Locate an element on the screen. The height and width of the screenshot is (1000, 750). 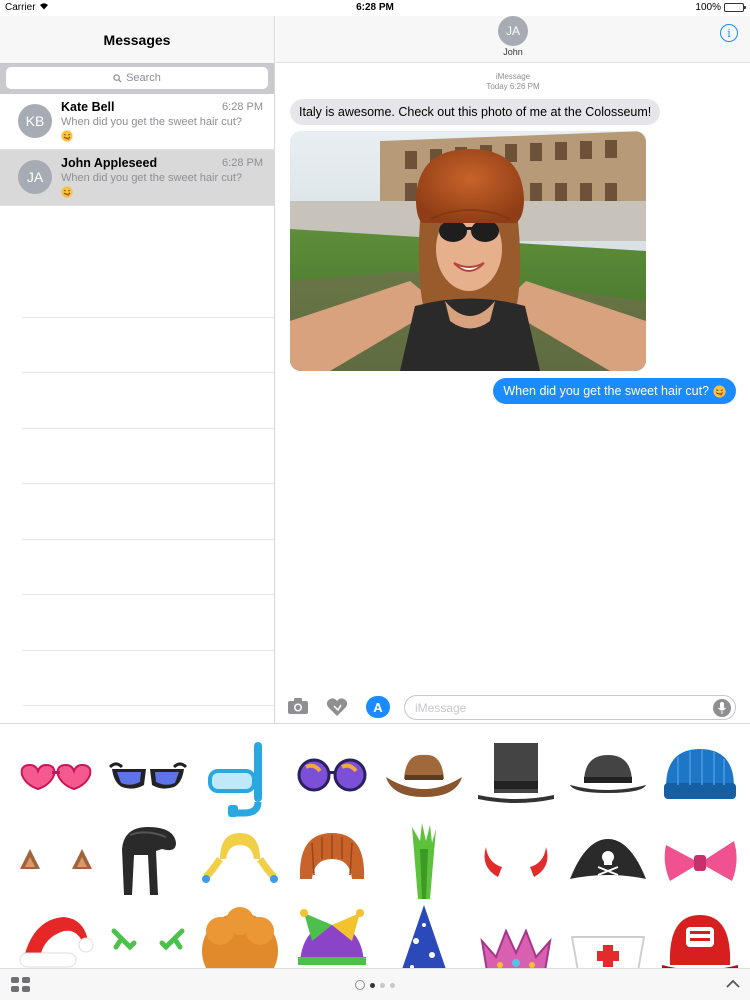
microphone-icon is located at coordinates (722, 708).